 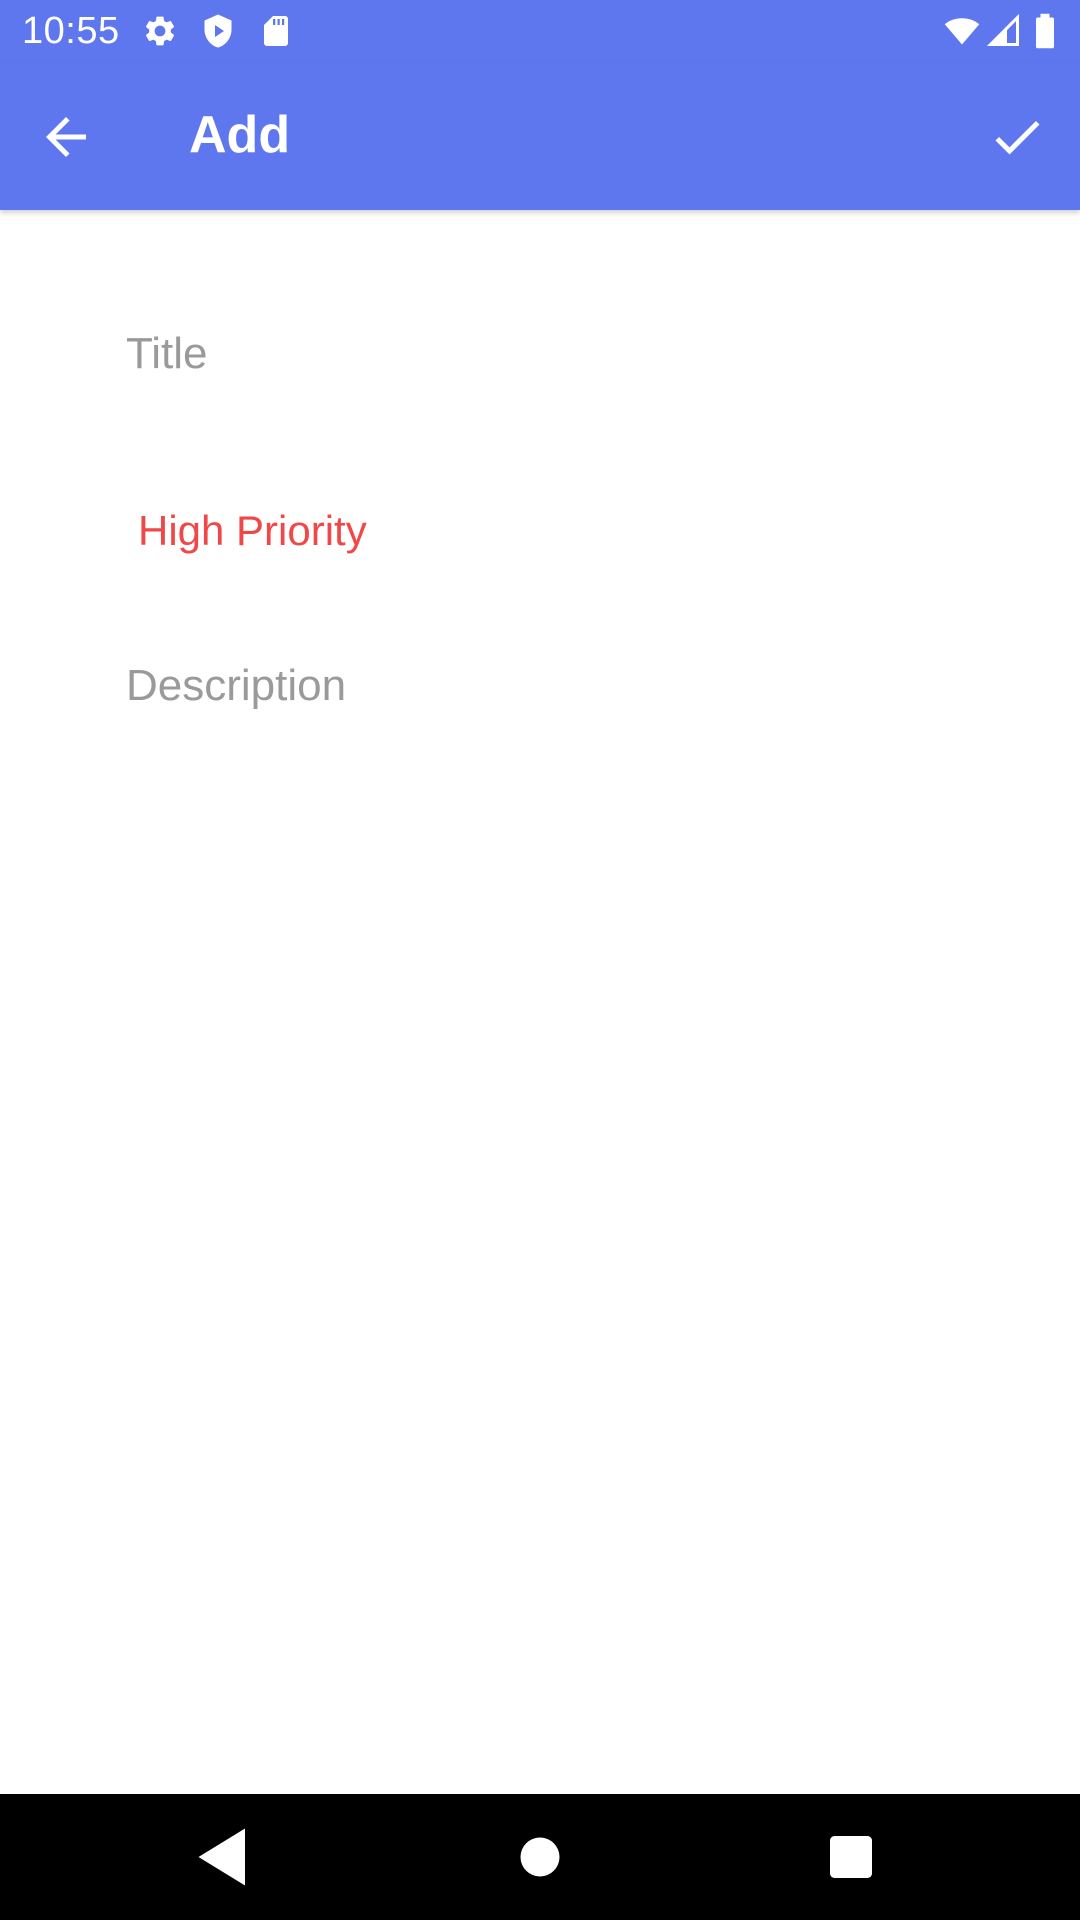 What do you see at coordinates (240, 135) in the screenshot?
I see `page-title: Add` at bounding box center [240, 135].